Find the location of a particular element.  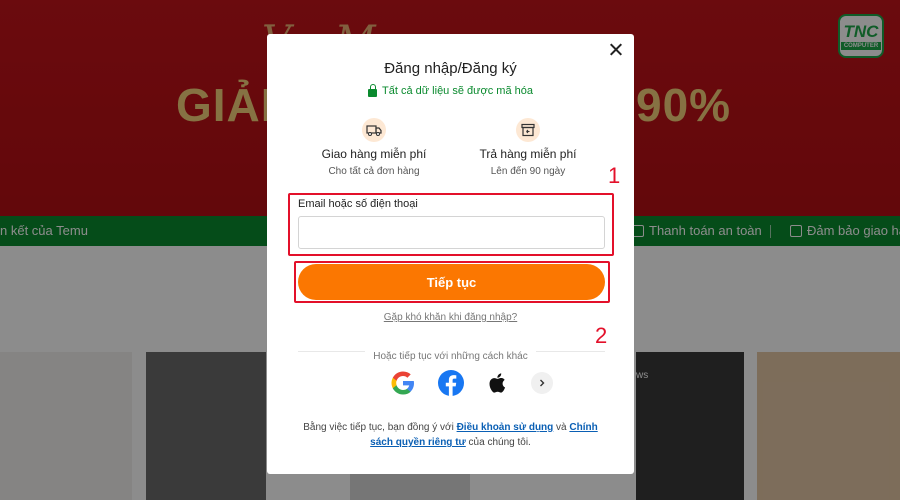

modal-title: Đăng nhập/Đăng ký is located at coordinates (450, 68).